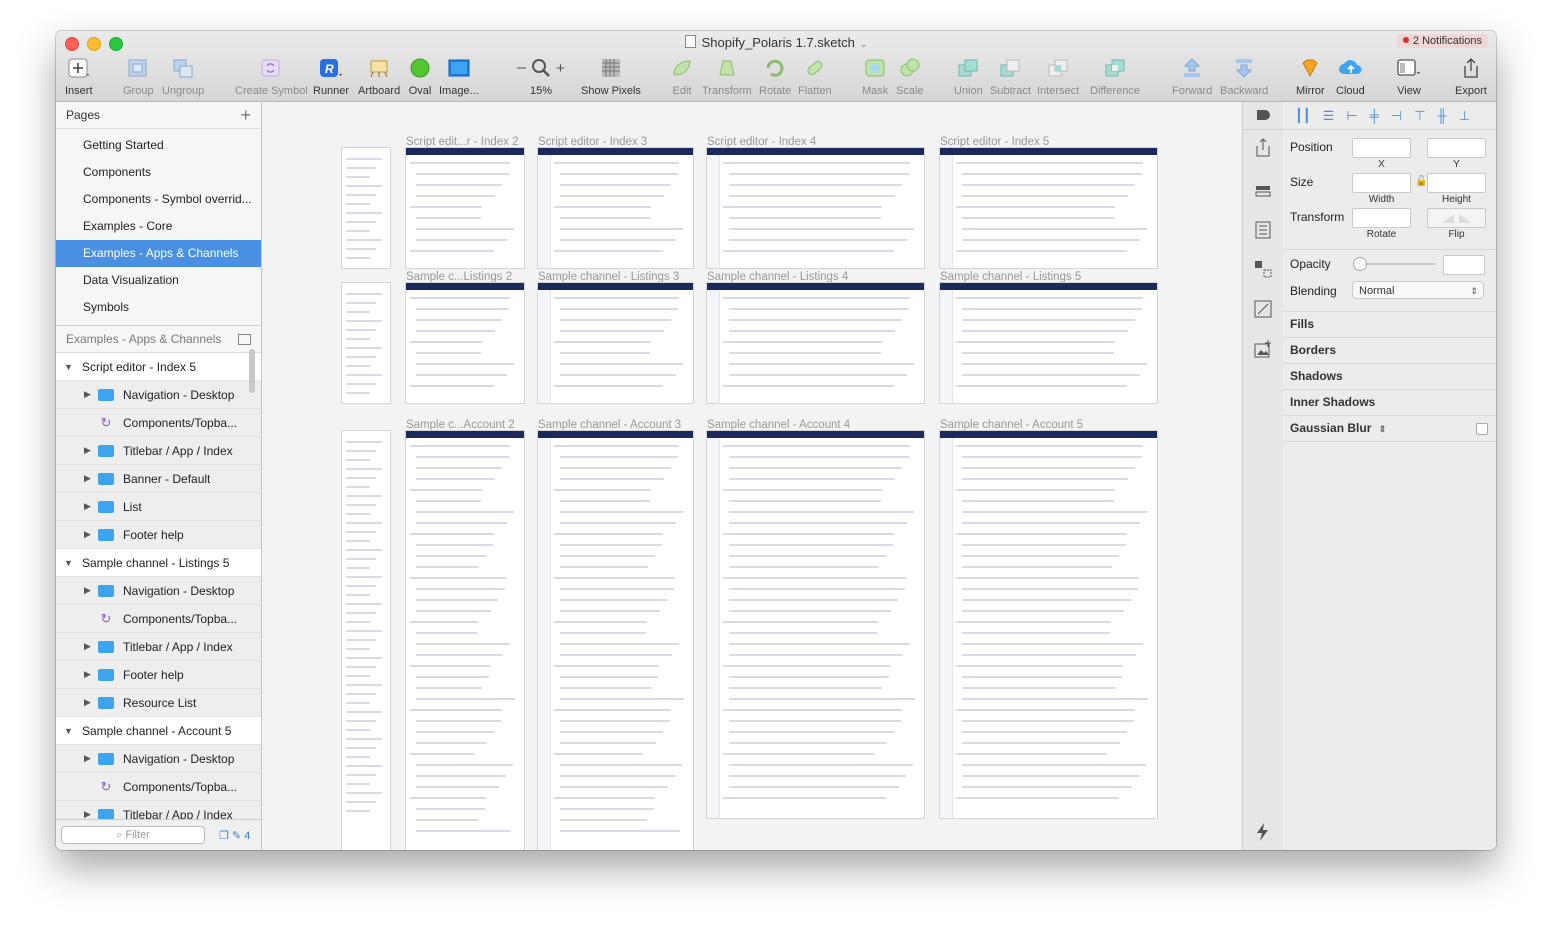 The width and height of the screenshot is (1552, 930). What do you see at coordinates (1381, 218) in the screenshot?
I see `rotate-input` at bounding box center [1381, 218].